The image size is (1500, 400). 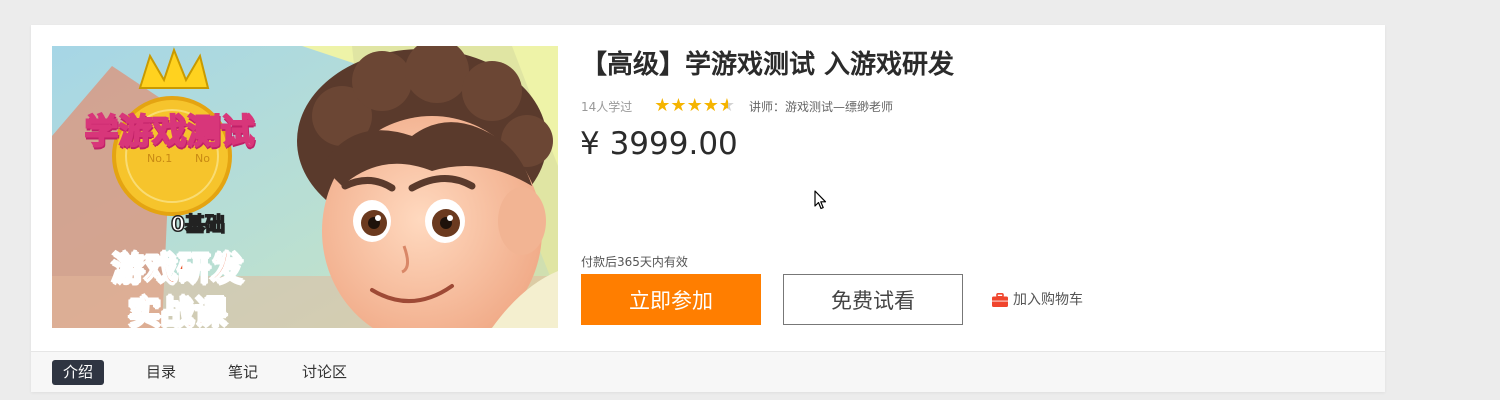 I want to click on cover-medal-text: No.1, so click(x=160, y=158).